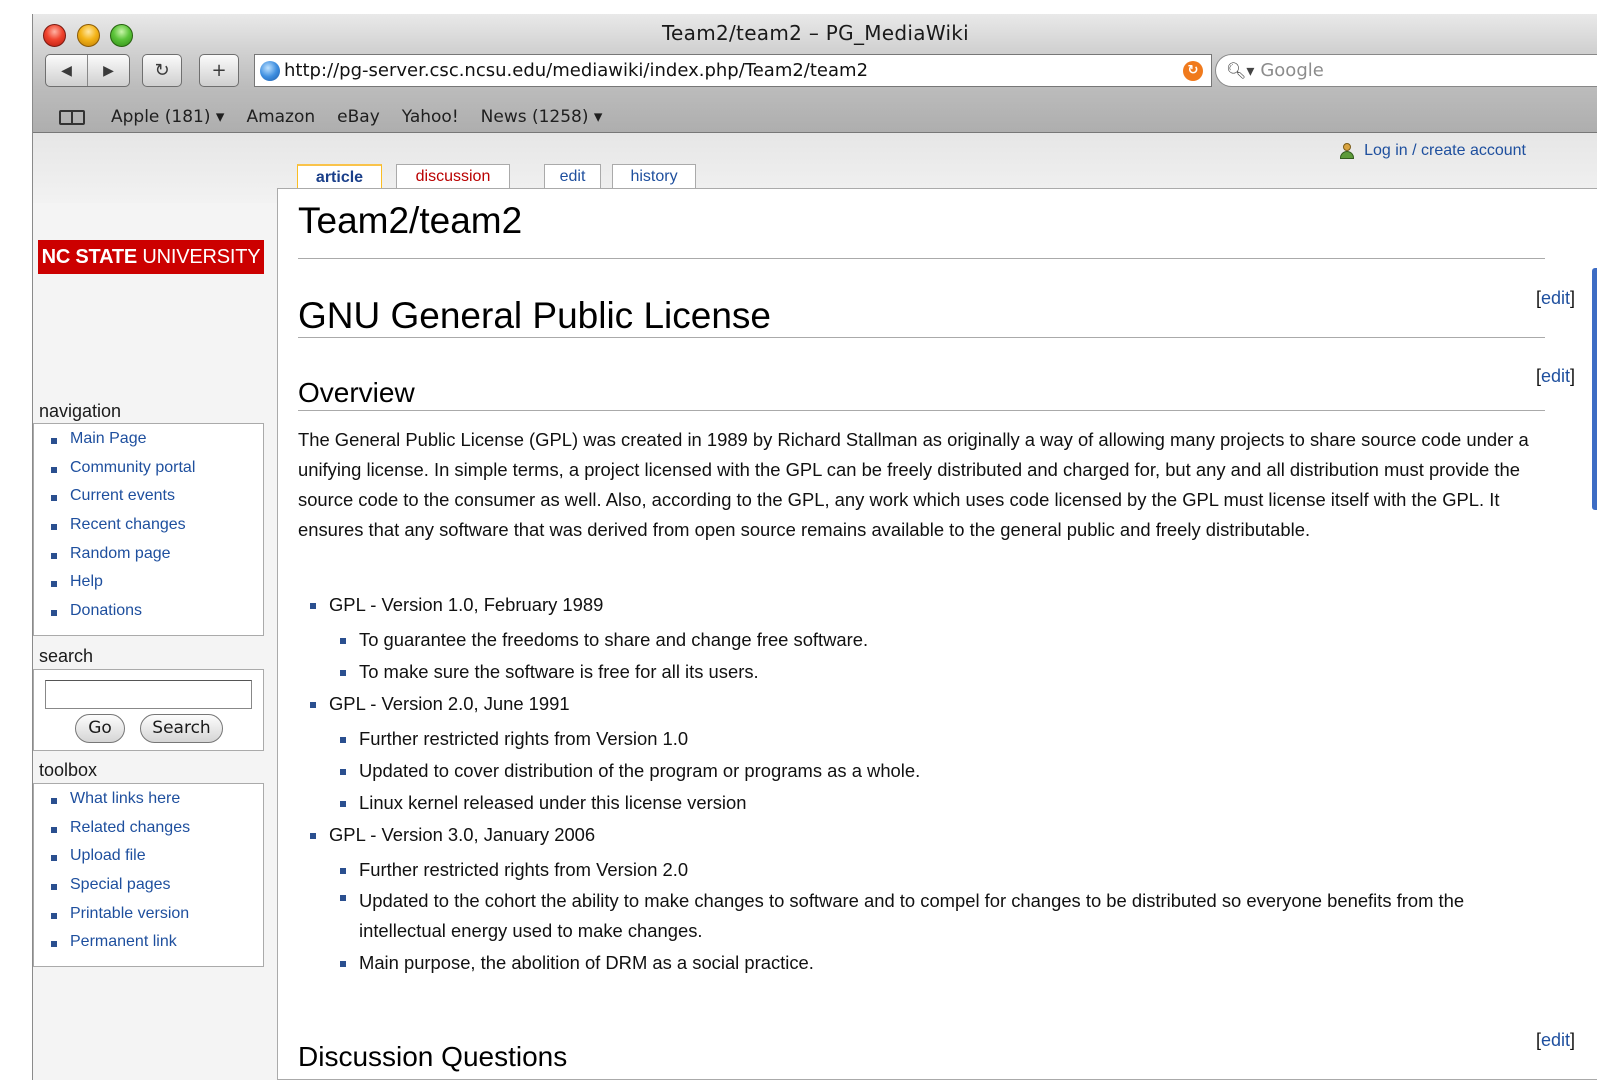 The width and height of the screenshot is (1597, 1080). Describe the element at coordinates (1406, 70) in the screenshot. I see `web-search-field: 🔍︎▾ Google` at that location.